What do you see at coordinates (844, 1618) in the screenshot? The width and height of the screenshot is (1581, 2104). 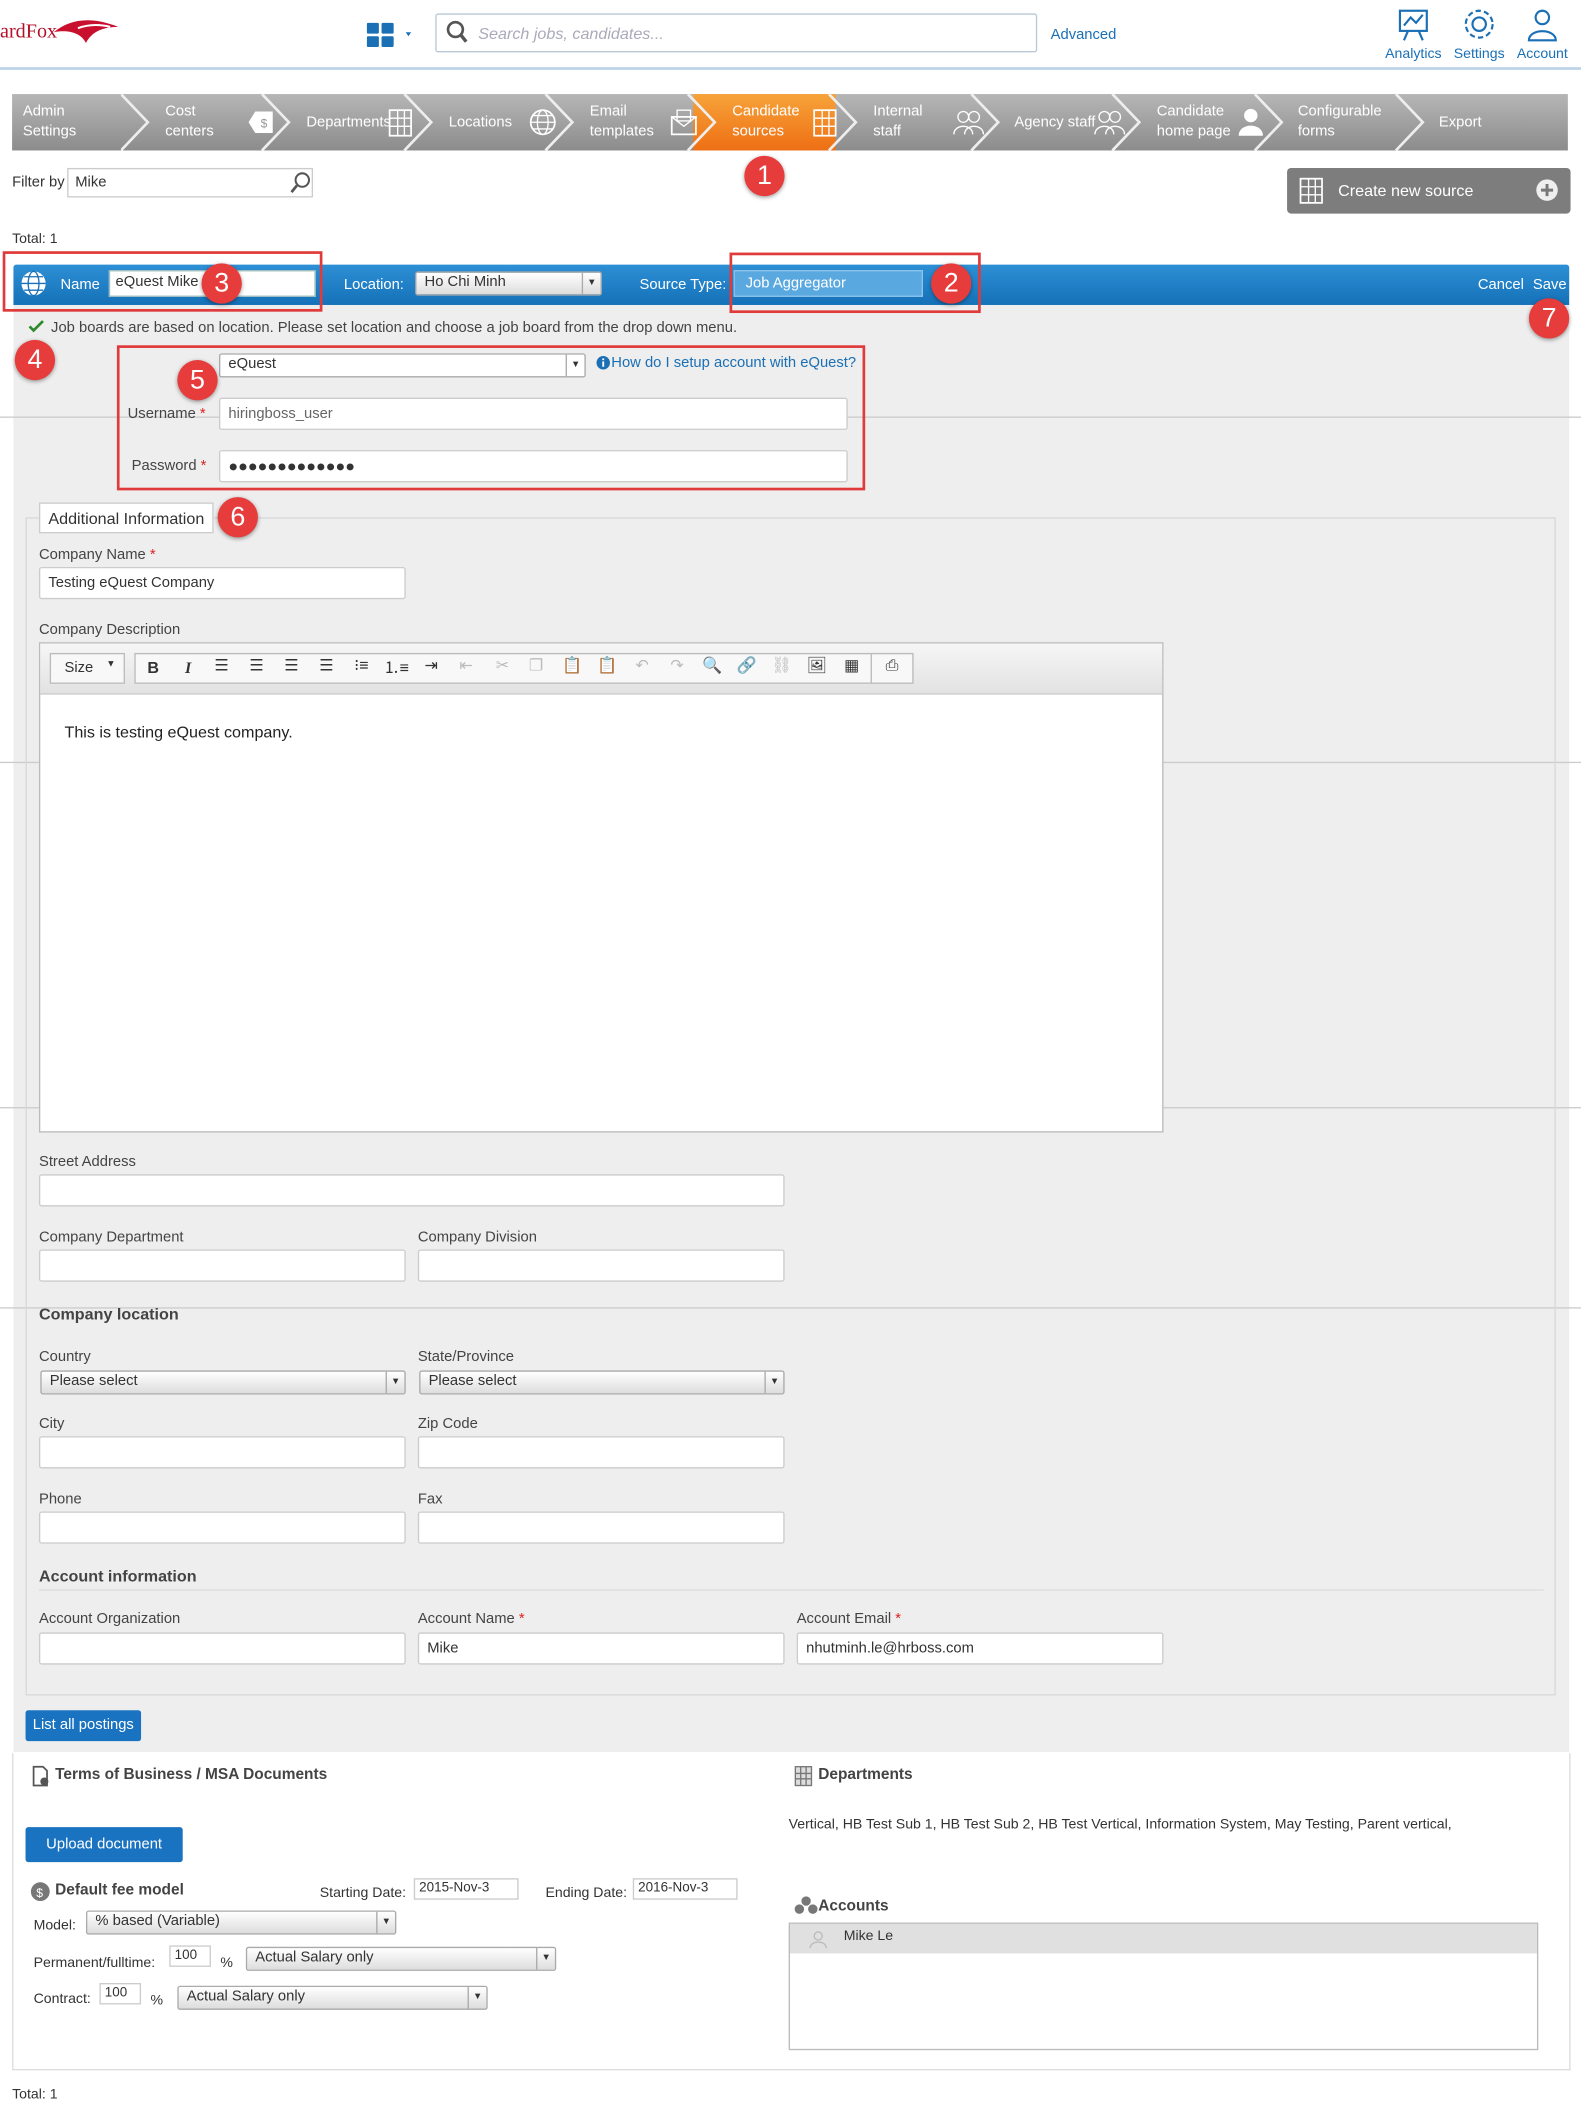 I see `account-email-label-text: Account Email` at bounding box center [844, 1618].